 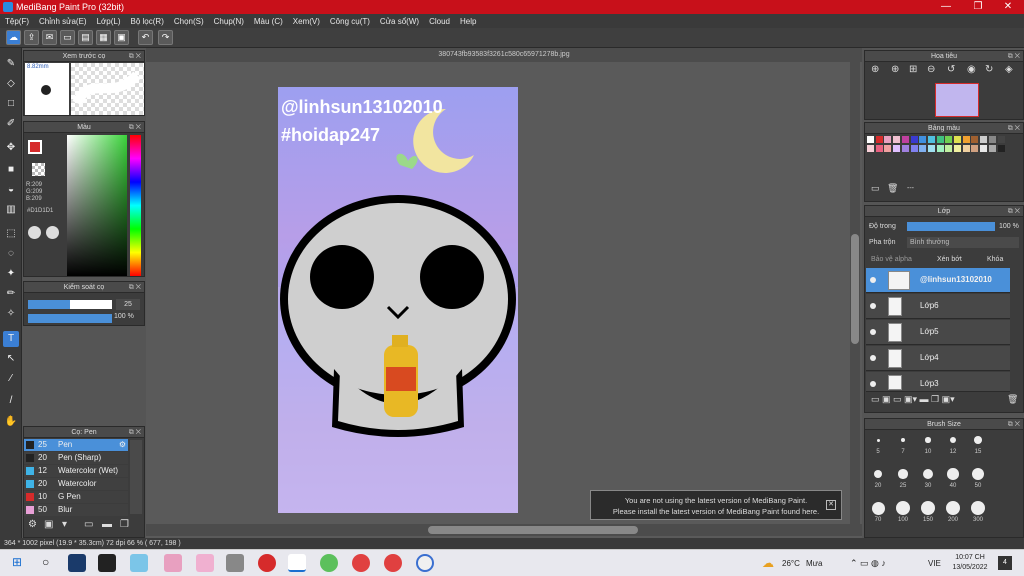 What do you see at coordinates (229, 21) in the screenshot?
I see `menu-capture: Chụp(N)` at bounding box center [229, 21].